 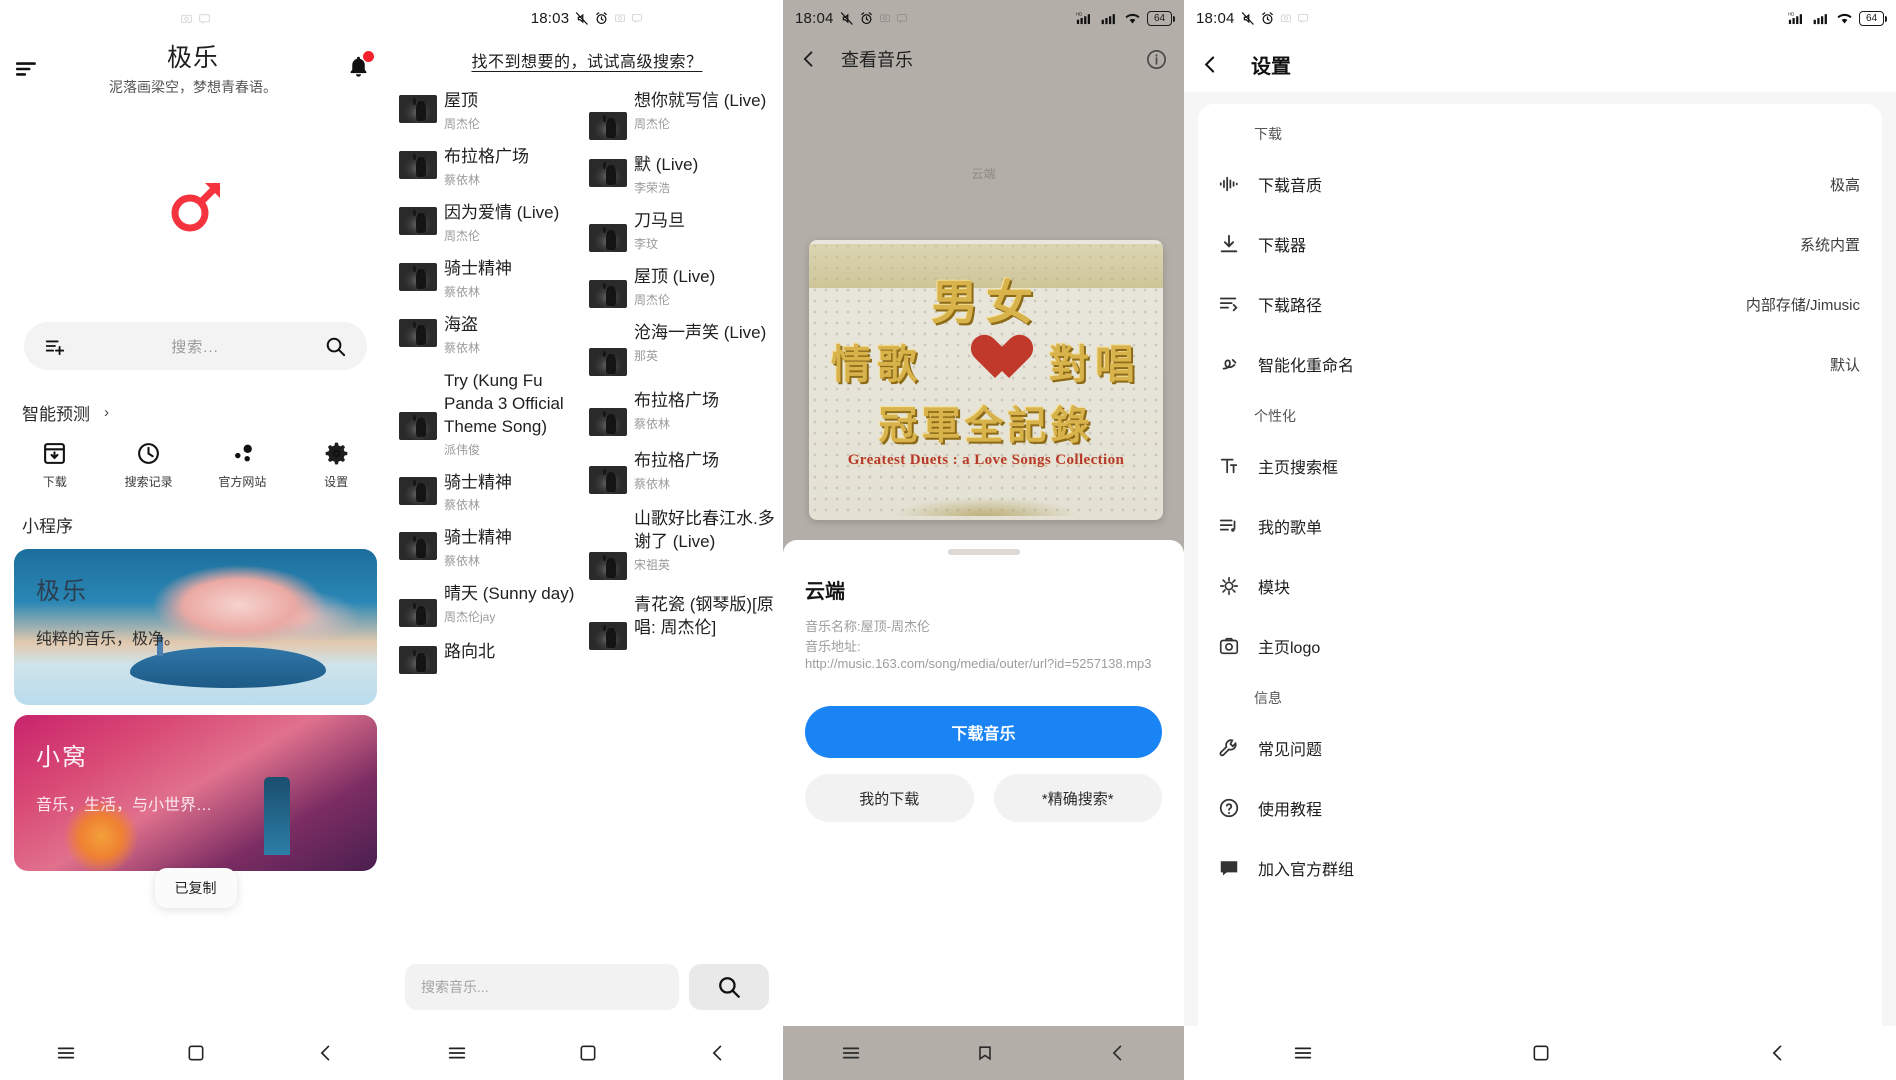 What do you see at coordinates (1298, 468) in the screenshot?
I see `setting-label: 主页搜索框` at bounding box center [1298, 468].